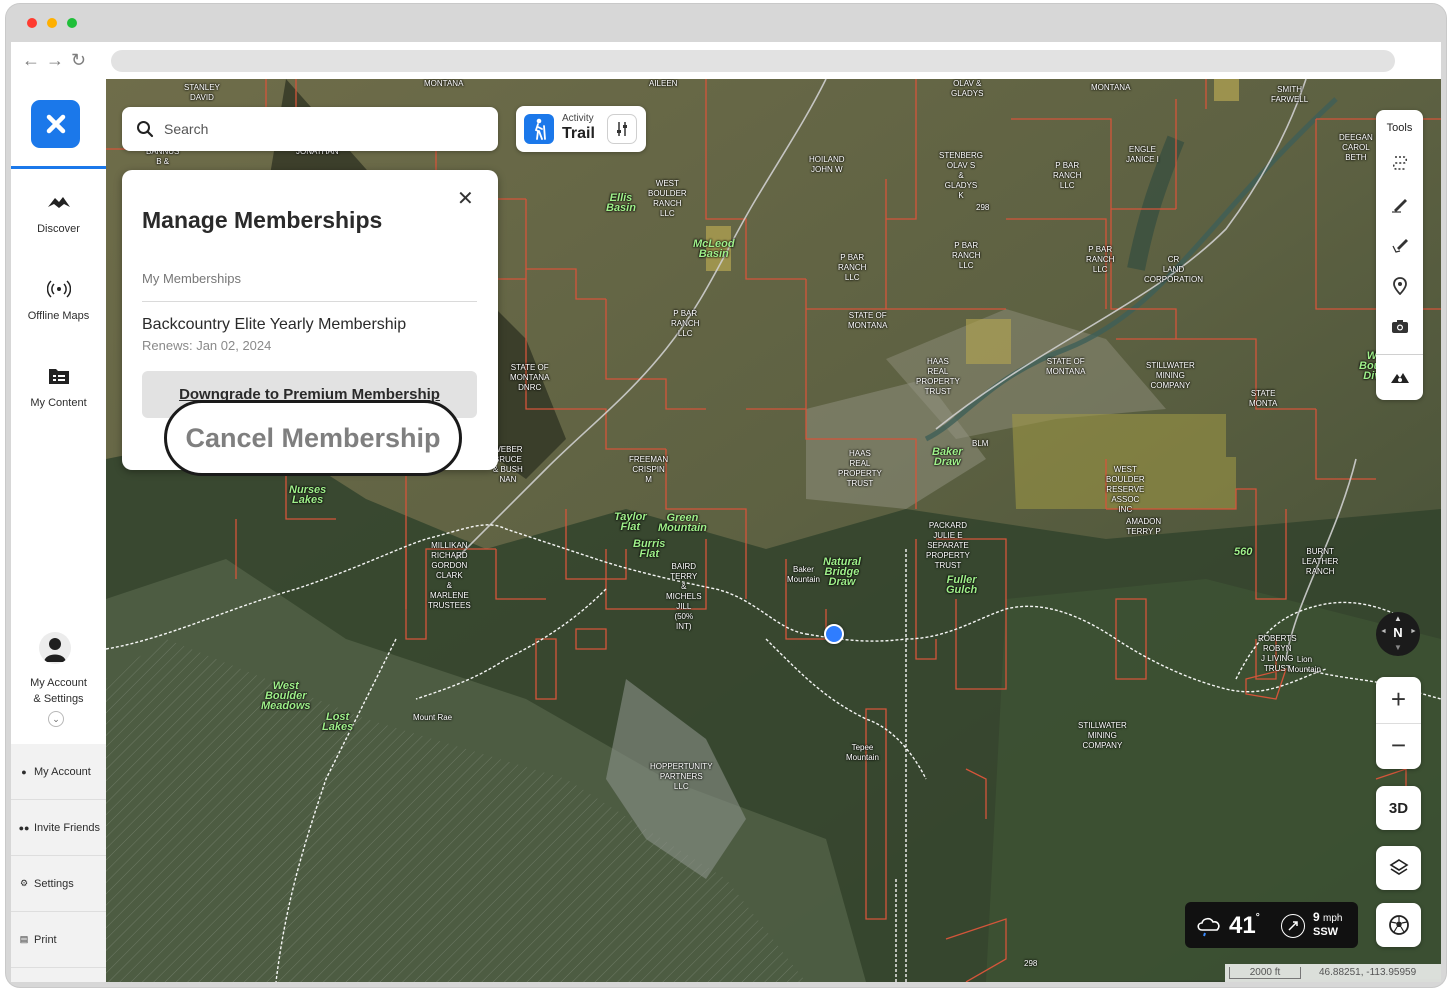  What do you see at coordinates (1144, 526) in the screenshot?
I see `map-label: AMADON TERRY P` at bounding box center [1144, 526].